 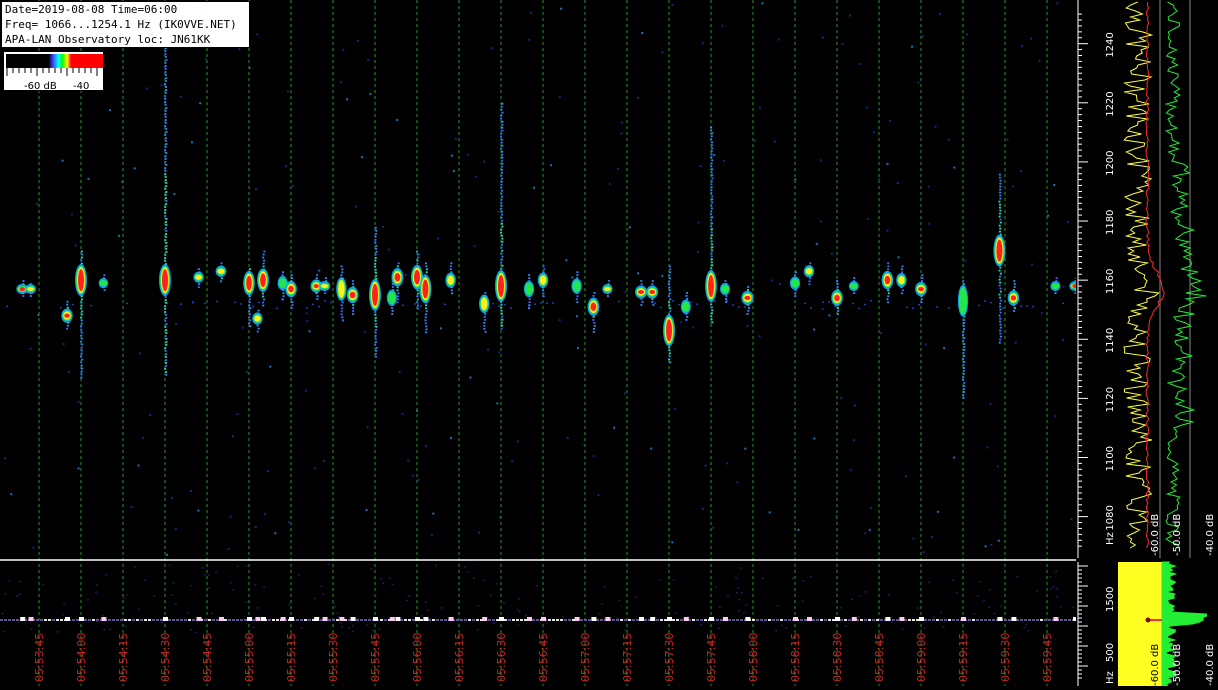 What do you see at coordinates (40, 86) in the screenshot?
I see `scale-label-low: -60 dB` at bounding box center [40, 86].